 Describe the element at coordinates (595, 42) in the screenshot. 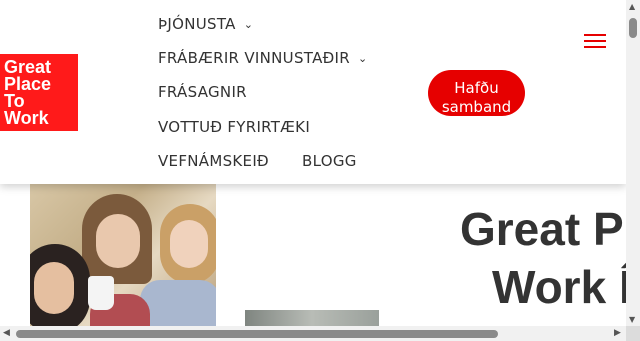

I see `hamburger-icon` at that location.